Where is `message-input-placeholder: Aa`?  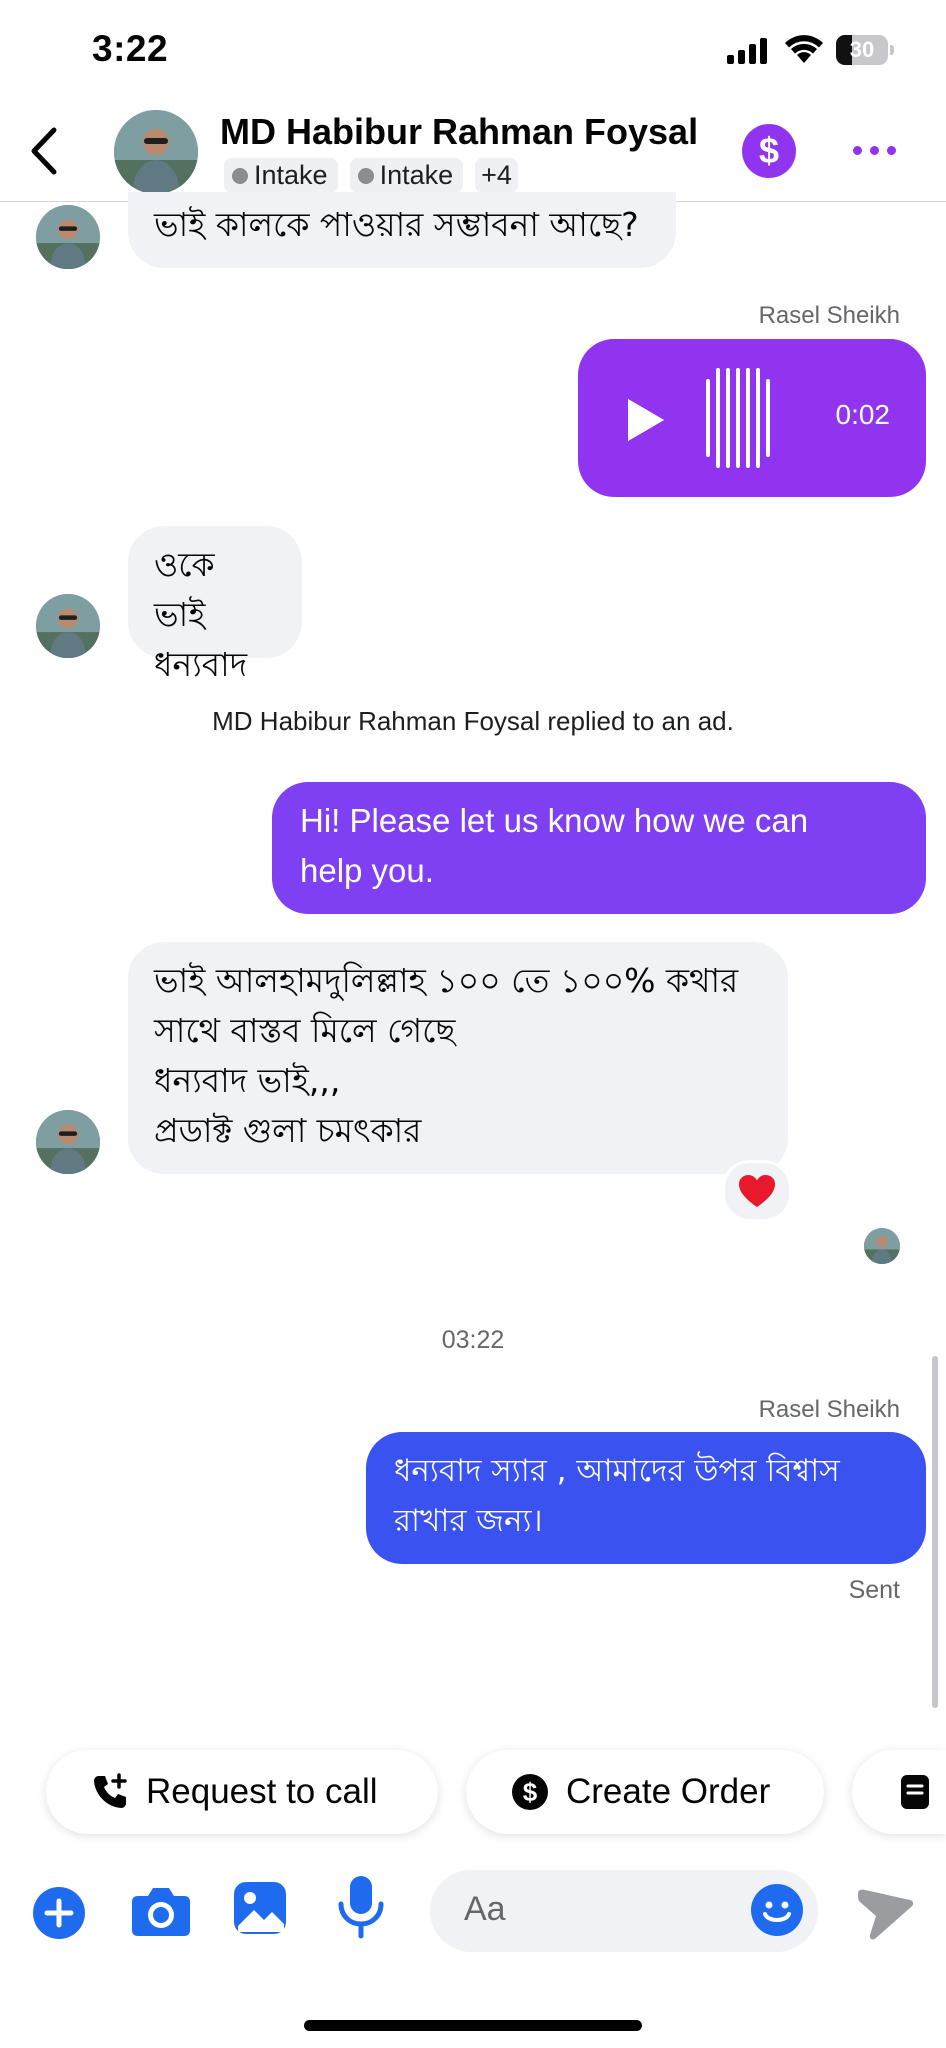
message-input-placeholder: Aa is located at coordinates (485, 1909).